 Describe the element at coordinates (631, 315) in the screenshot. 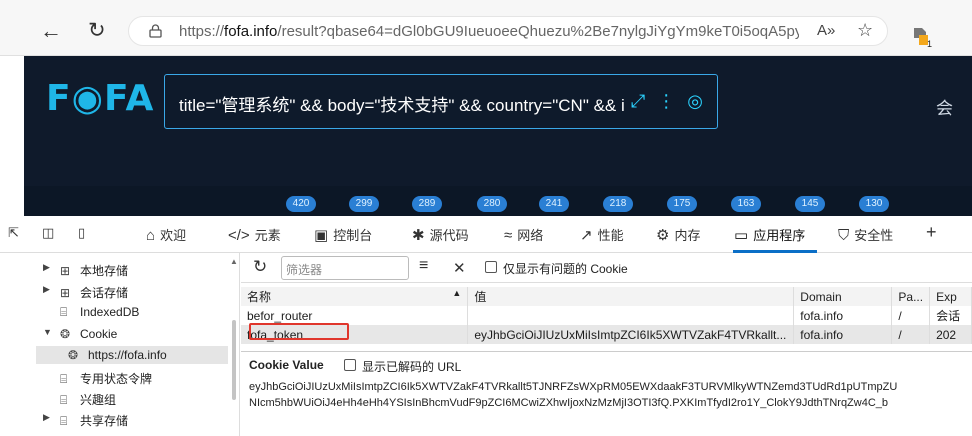

I see `cookie-value` at that location.